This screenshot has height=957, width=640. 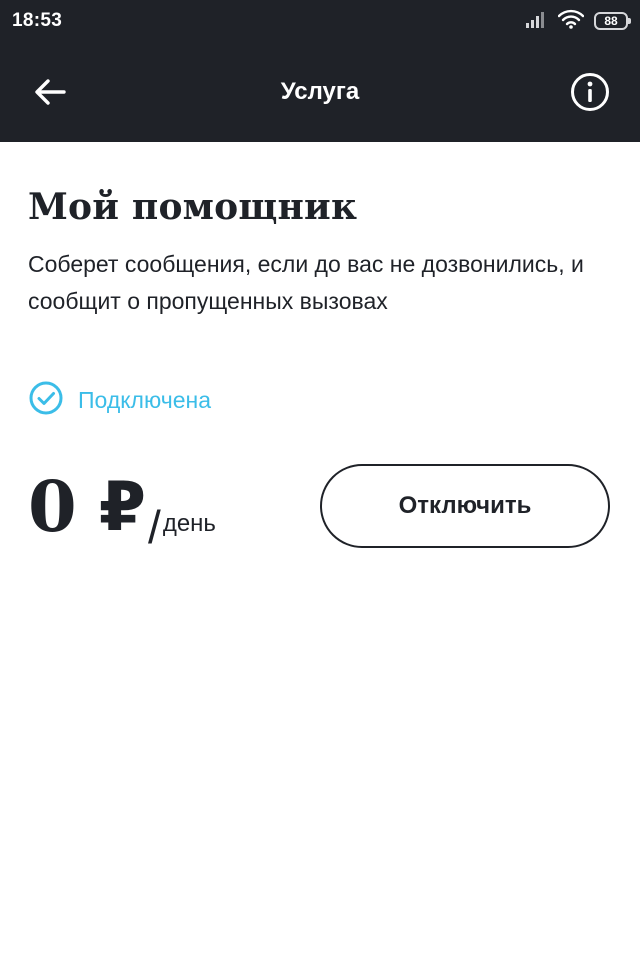 I want to click on status-bar: 18:53 88, so click(x=320, y=22).